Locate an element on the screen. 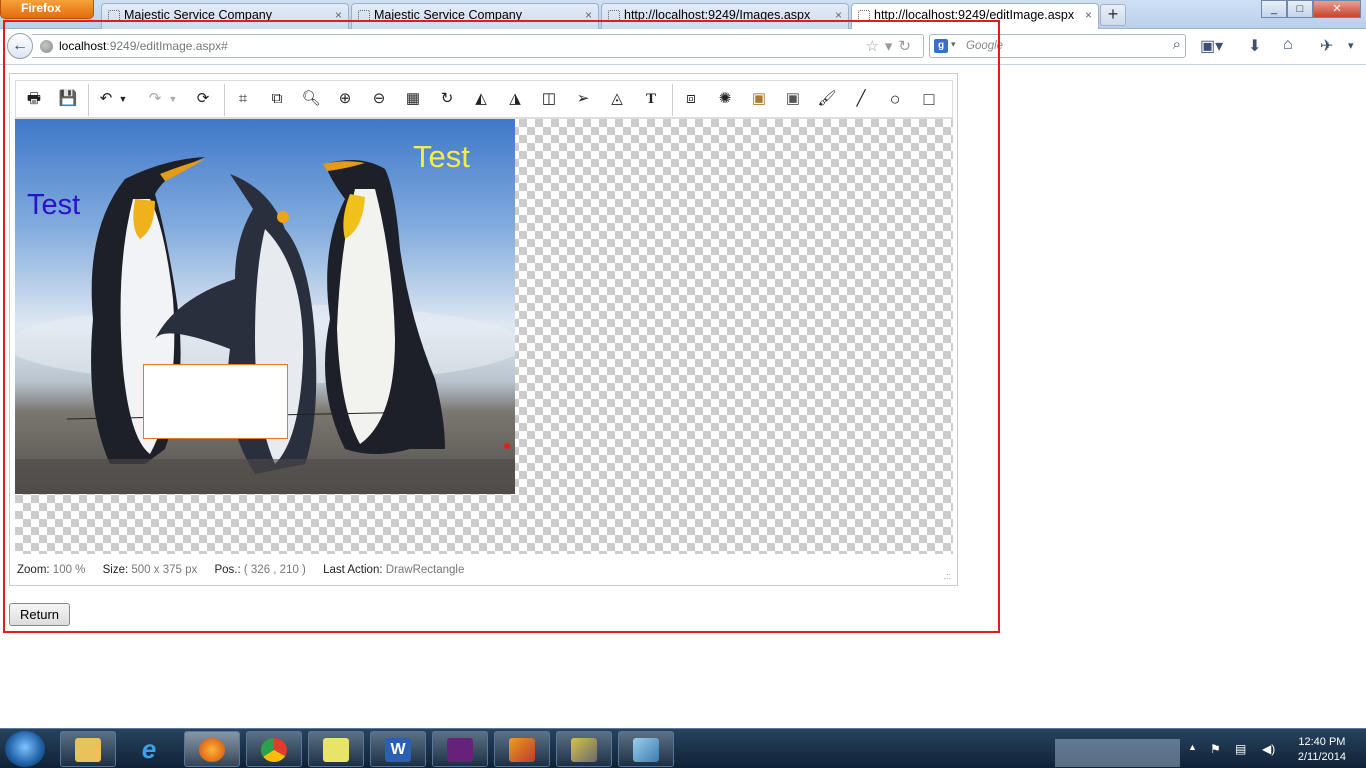  zoom-icon: 🔍︎ is located at coordinates (311, 99).